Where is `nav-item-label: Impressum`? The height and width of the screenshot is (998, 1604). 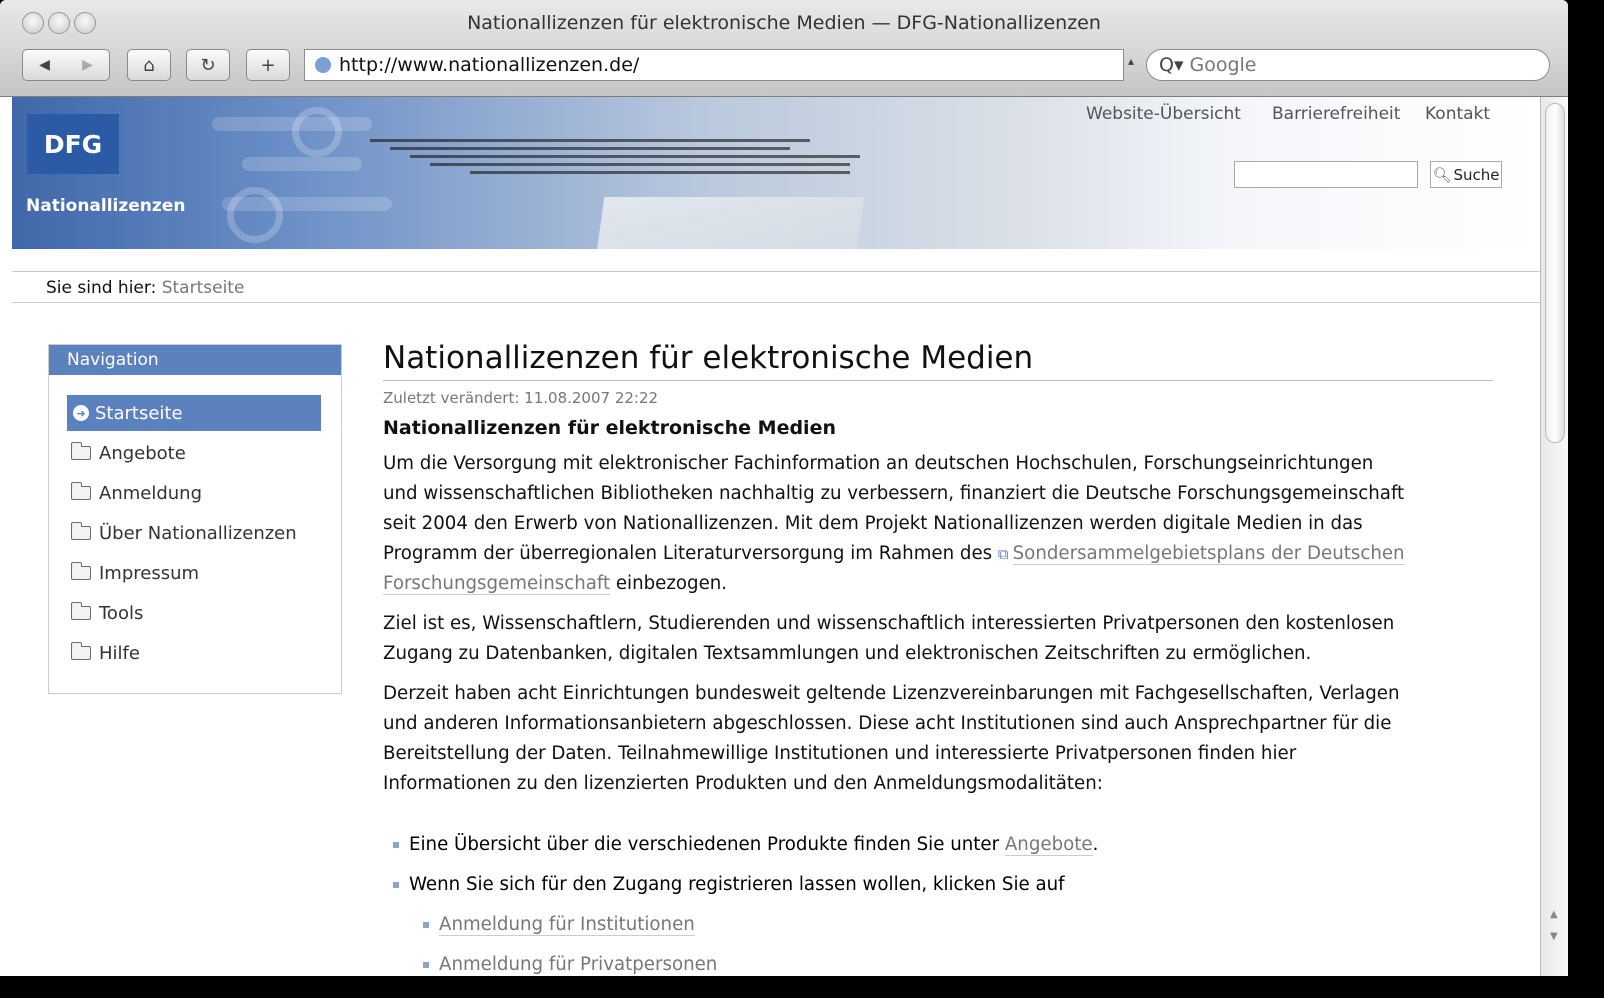 nav-item-label: Impressum is located at coordinates (149, 573).